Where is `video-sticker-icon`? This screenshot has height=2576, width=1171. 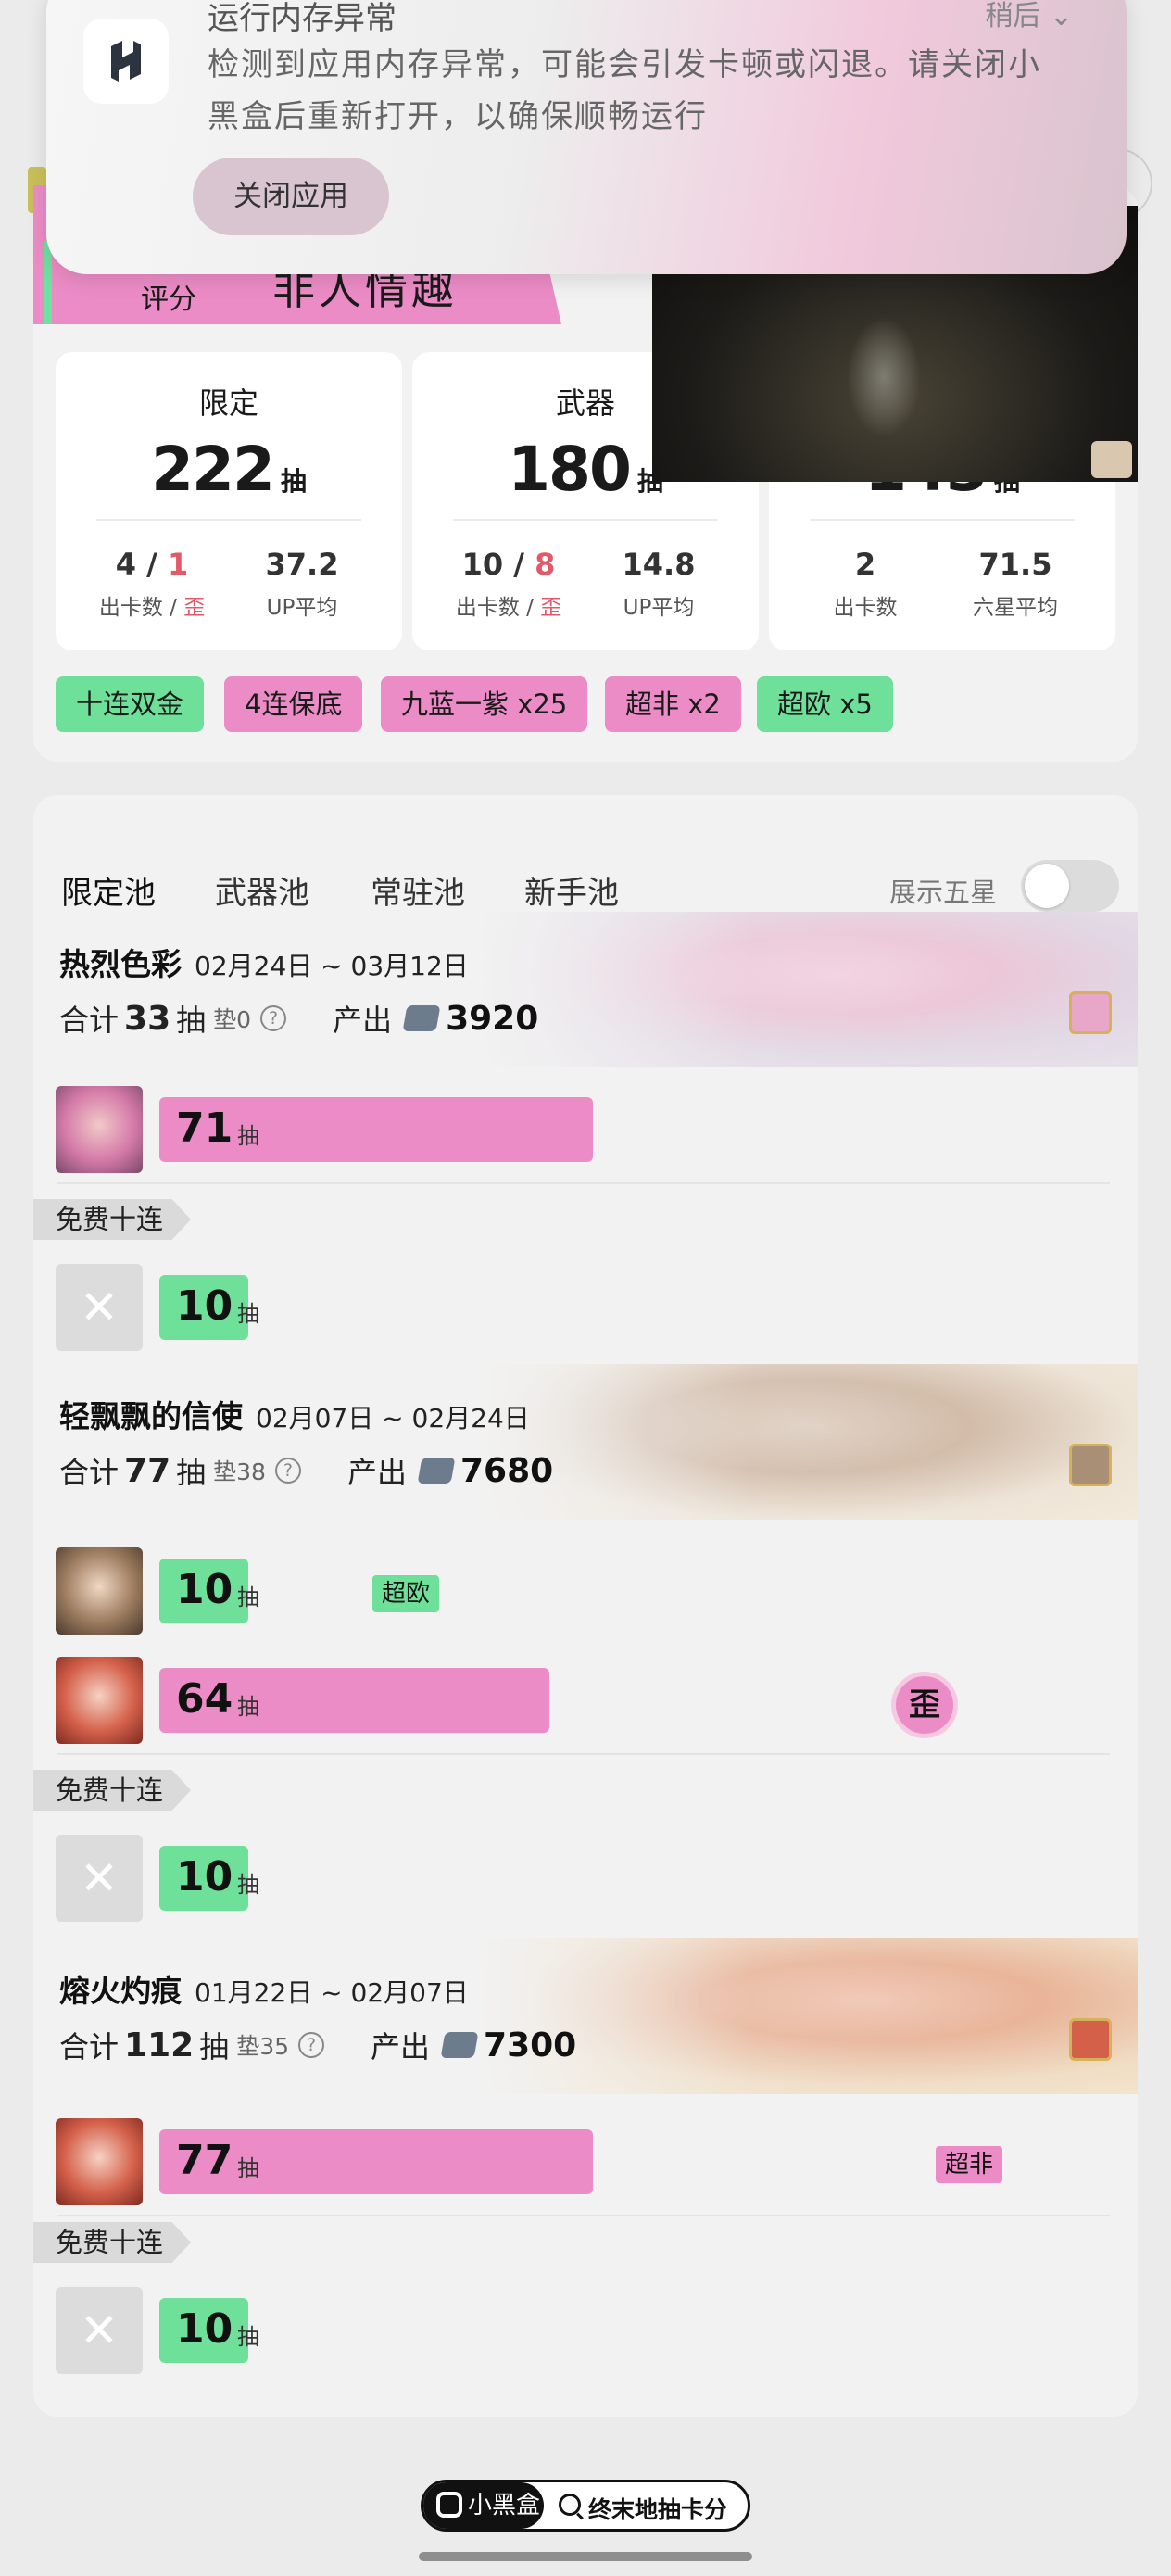 video-sticker-icon is located at coordinates (1112, 459).